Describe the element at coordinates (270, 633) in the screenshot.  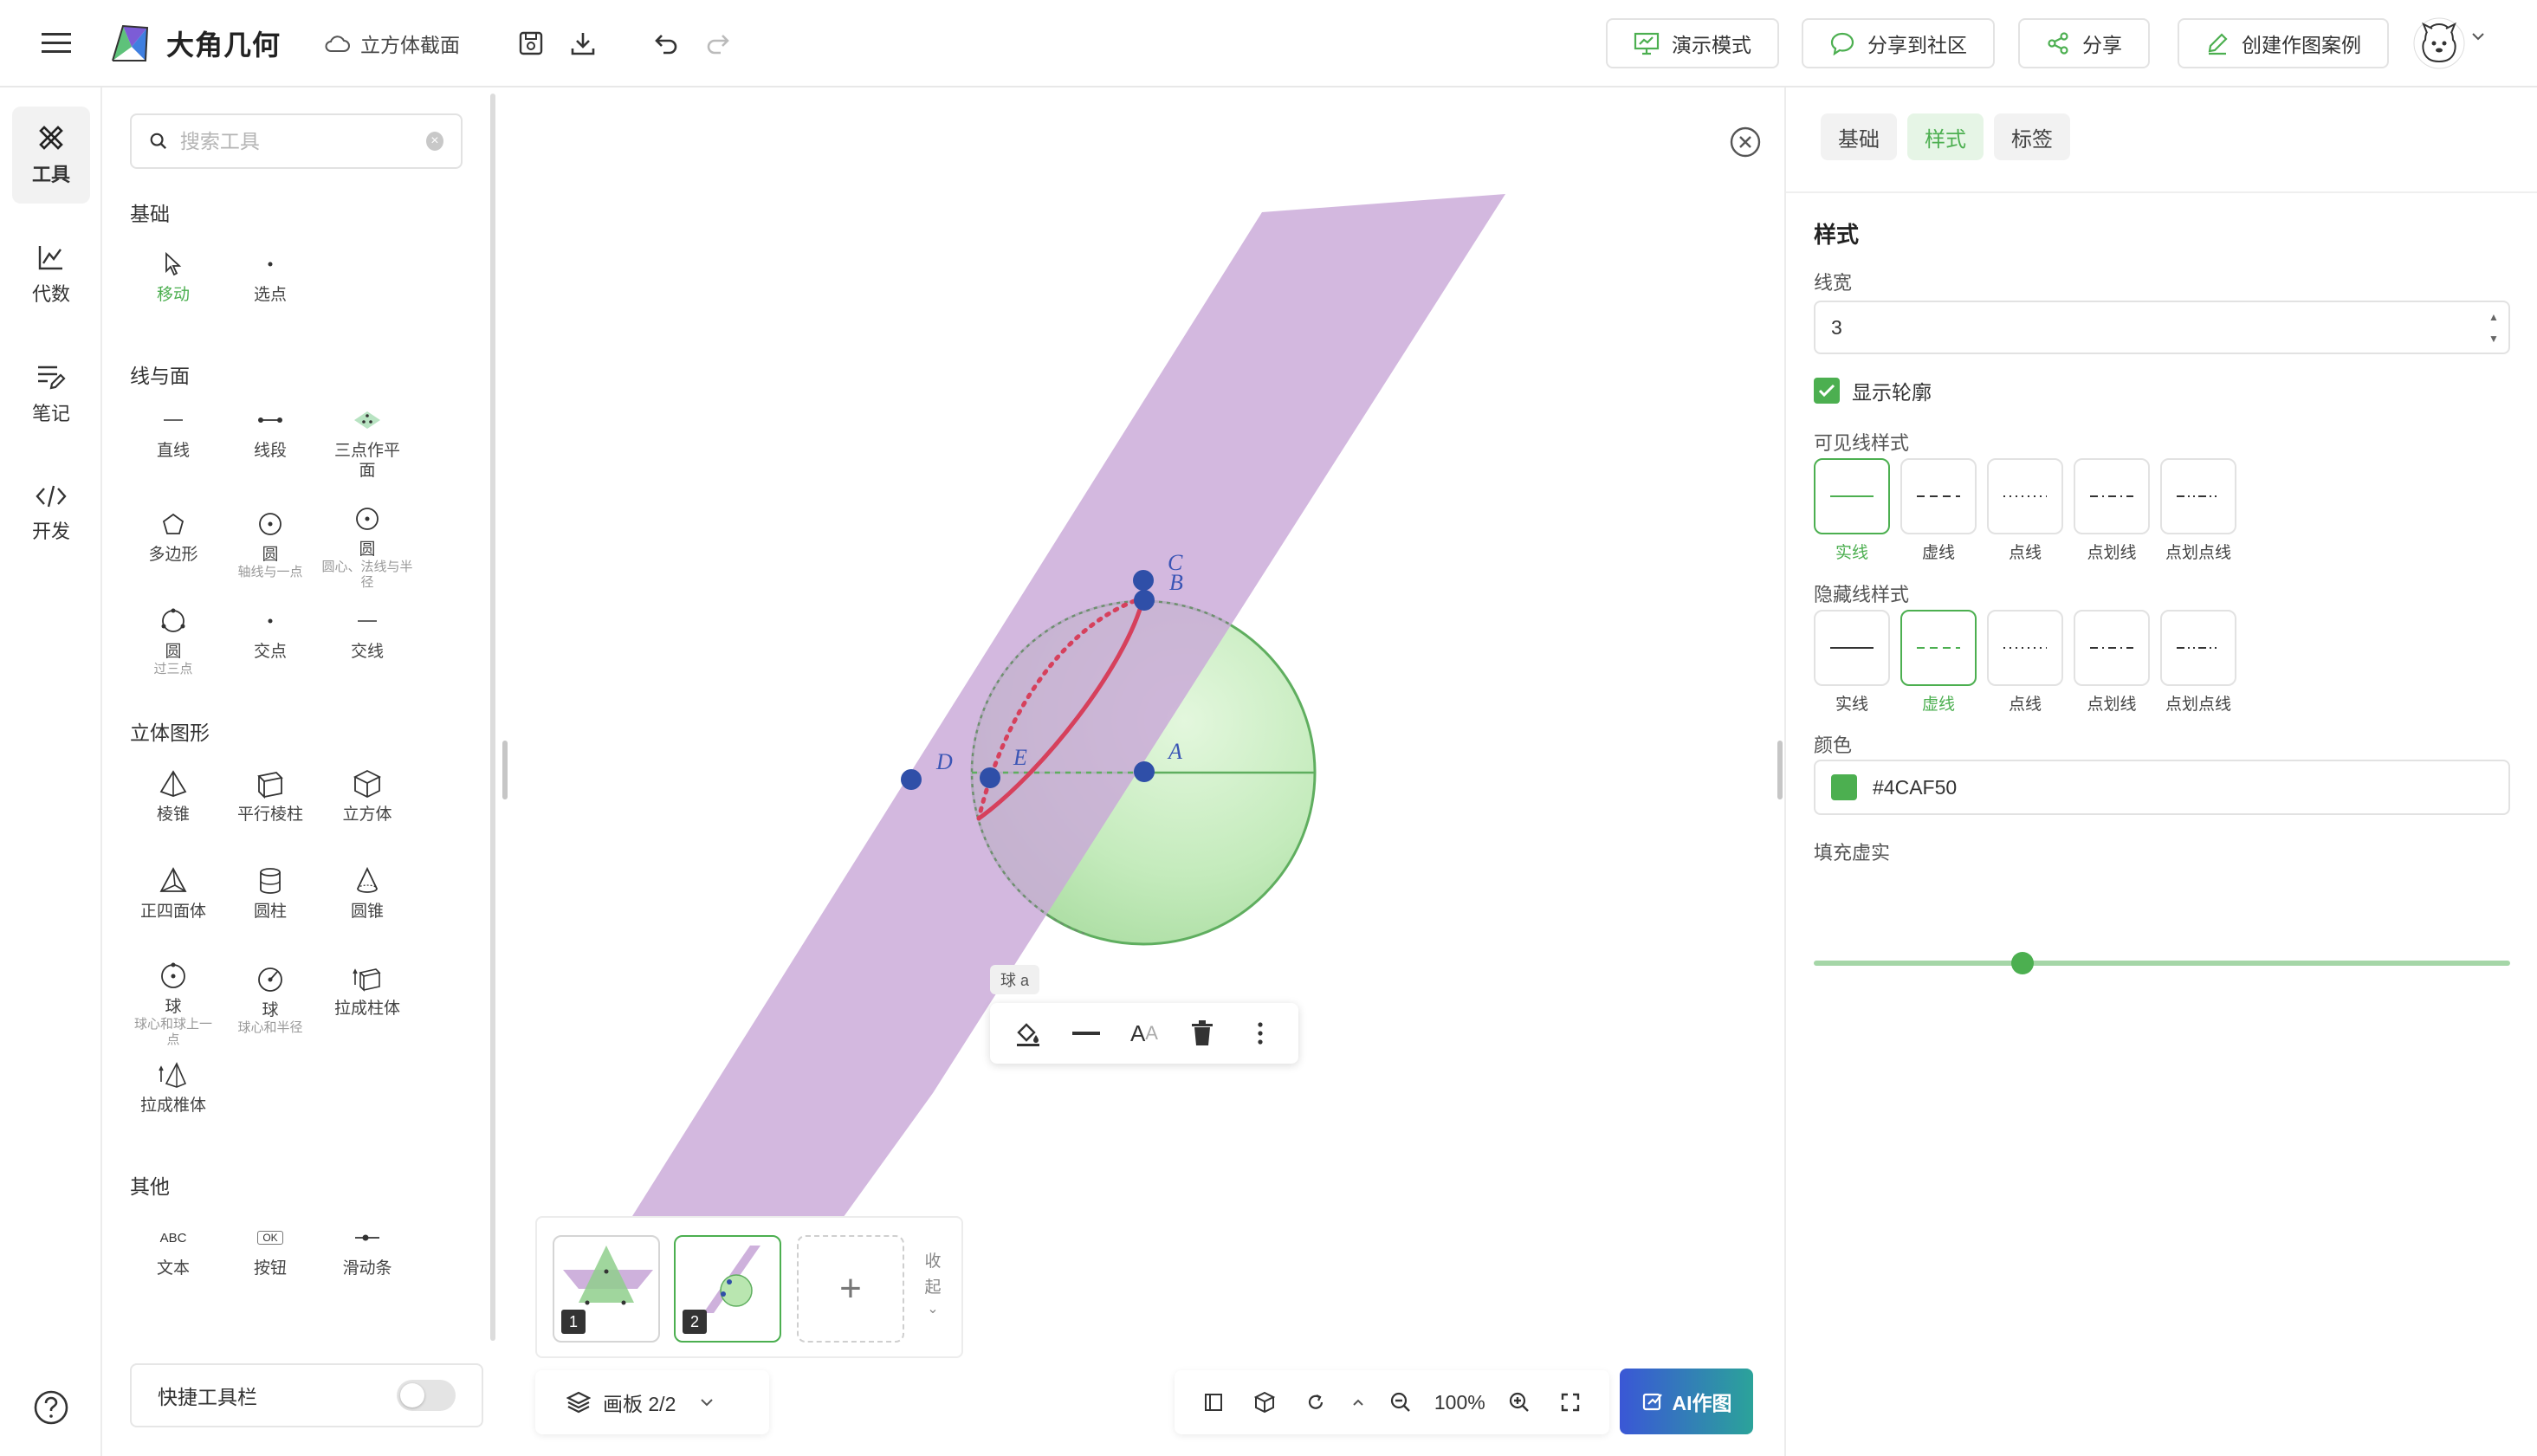
I see `tool-intersection-point: 交点` at that location.